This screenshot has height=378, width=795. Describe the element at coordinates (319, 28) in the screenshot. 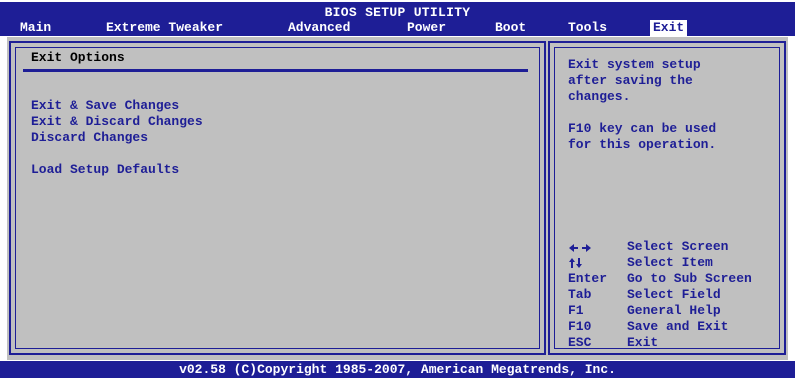

I see `menu-tab-advanced: Advanced` at that location.